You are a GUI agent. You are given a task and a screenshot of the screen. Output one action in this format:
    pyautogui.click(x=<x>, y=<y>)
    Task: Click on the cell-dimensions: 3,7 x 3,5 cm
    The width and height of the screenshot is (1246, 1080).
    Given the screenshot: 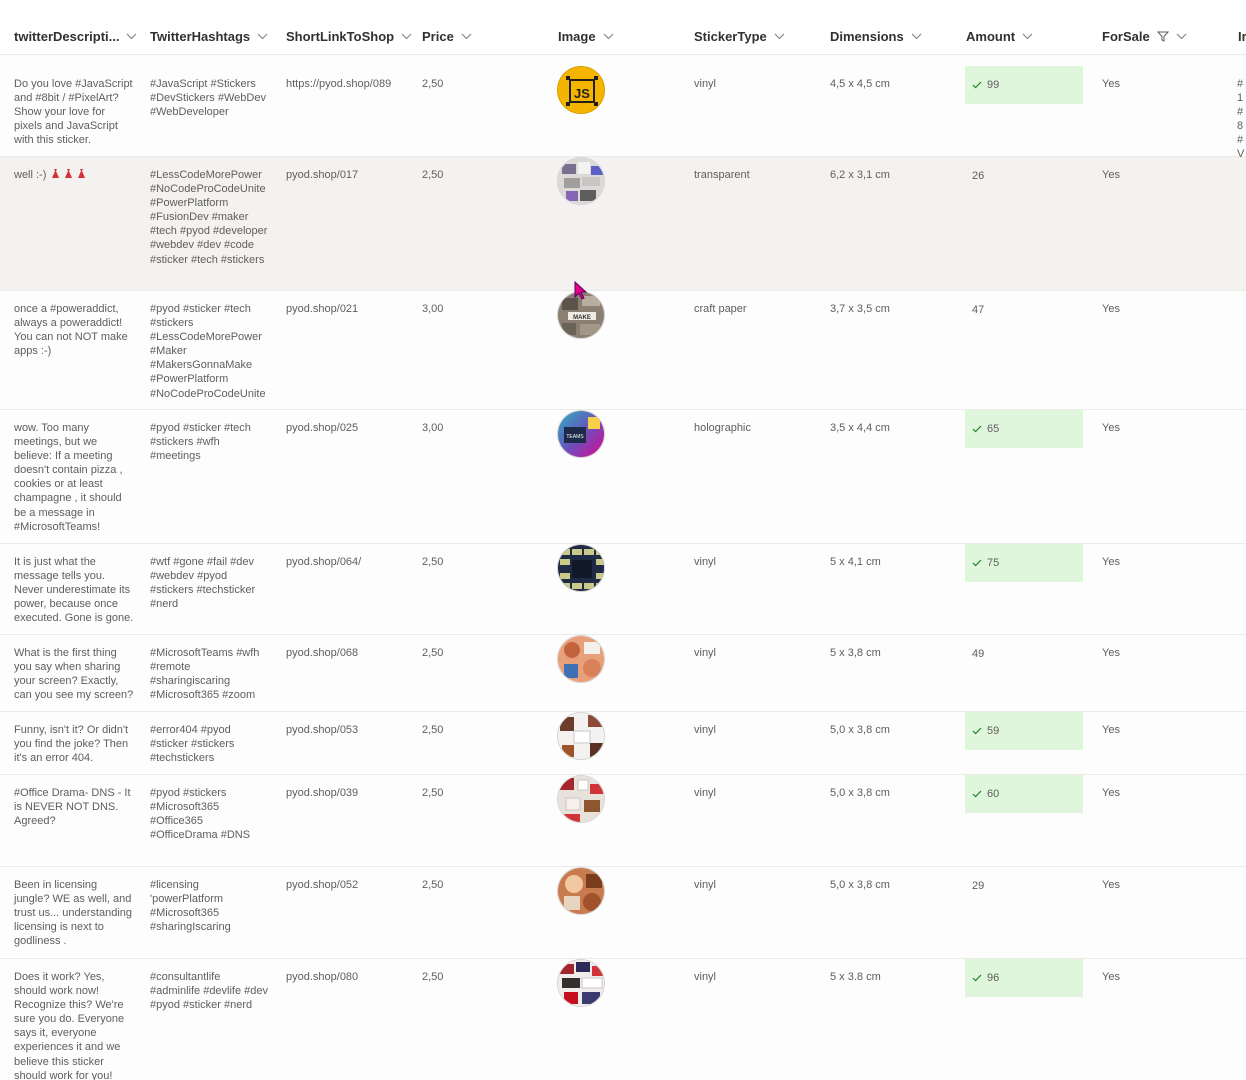 What is the action you would take?
    pyautogui.click(x=860, y=309)
    